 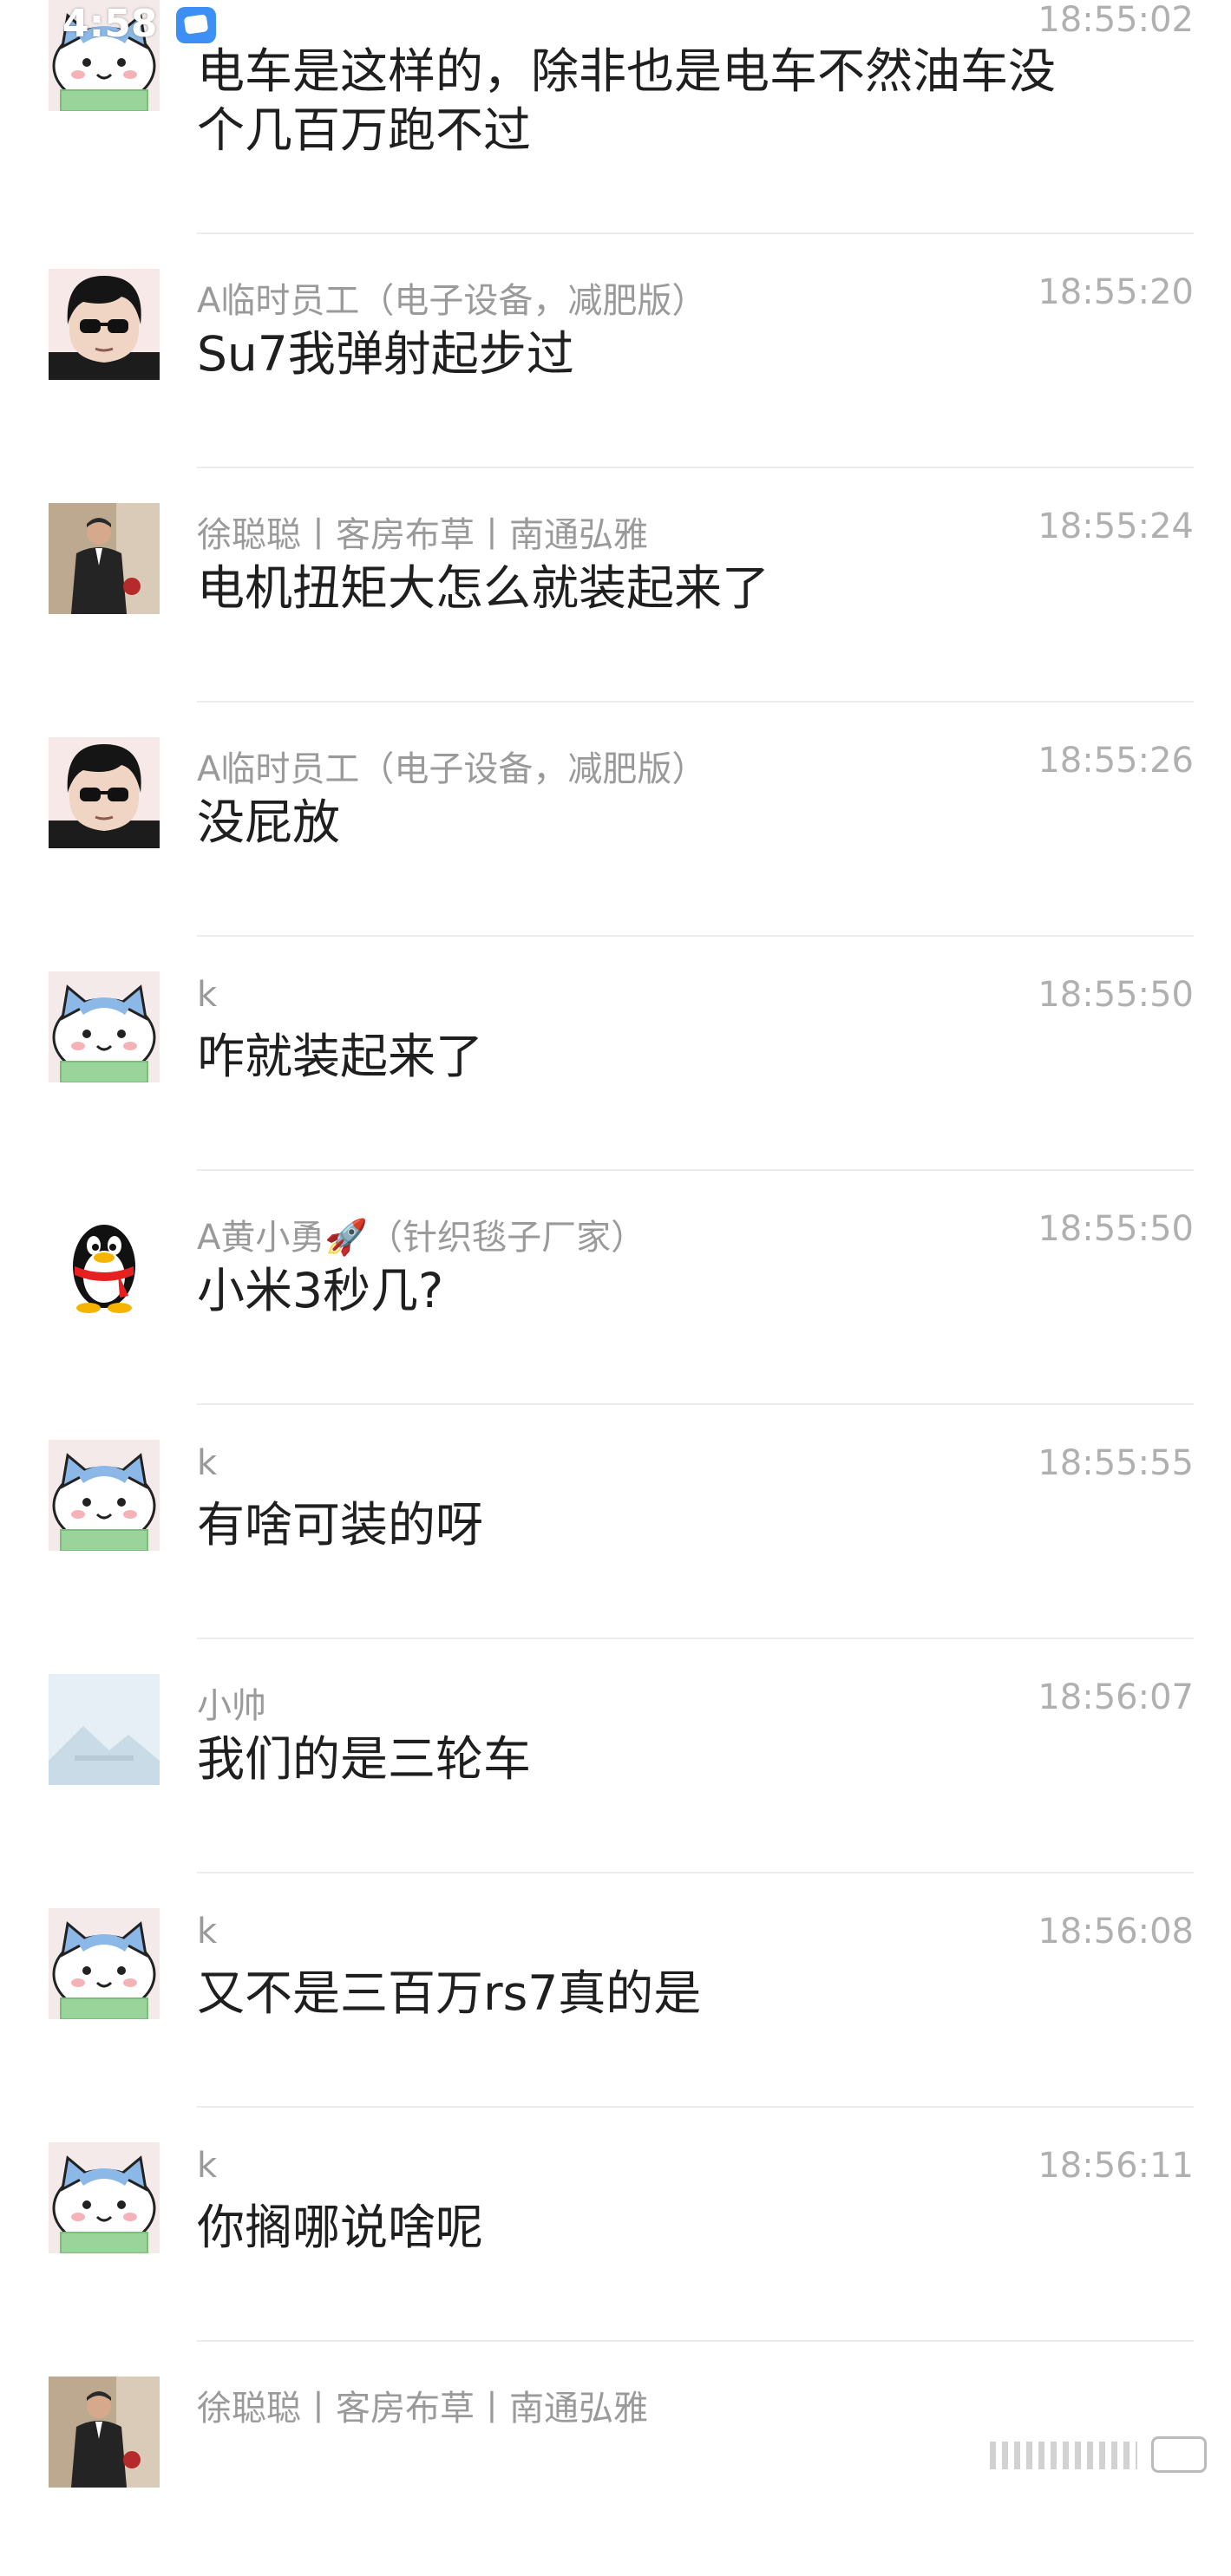 What do you see at coordinates (385, 354) in the screenshot?
I see `message-text: Su7我弹射起步过` at bounding box center [385, 354].